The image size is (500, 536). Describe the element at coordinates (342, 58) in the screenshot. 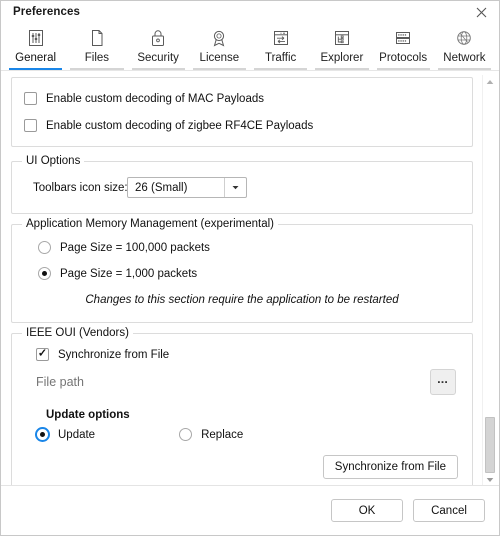

I see `tab-label: Explorer` at that location.